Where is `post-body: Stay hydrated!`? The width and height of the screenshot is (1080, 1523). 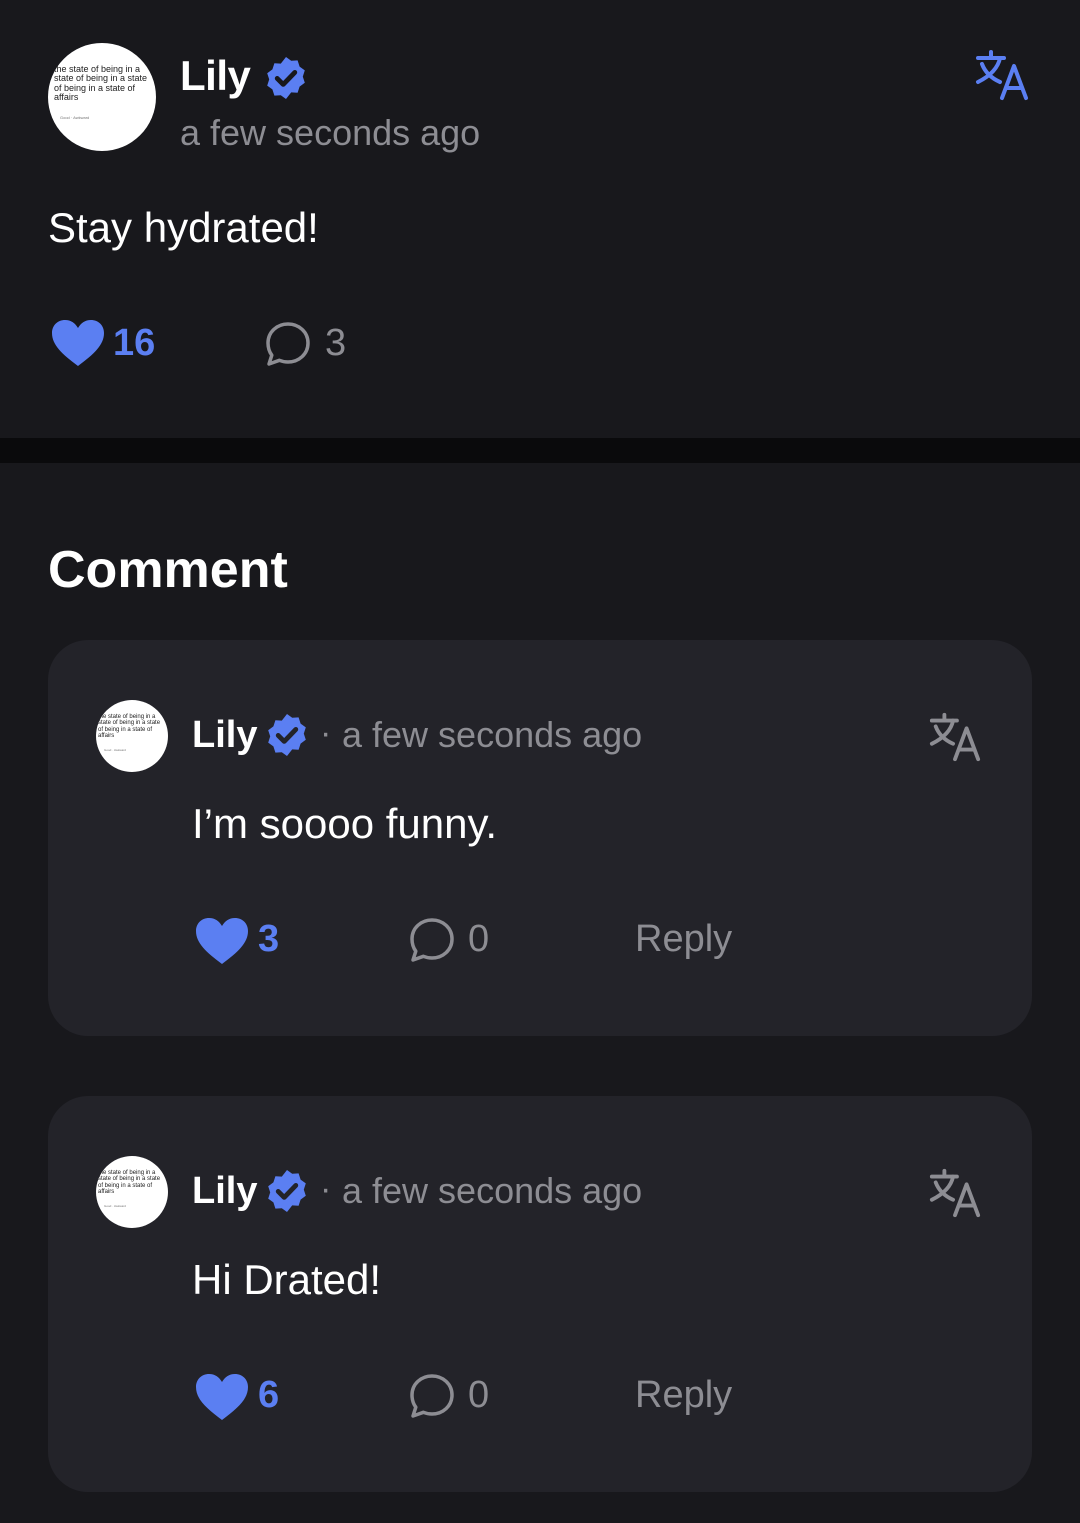 post-body: Stay hydrated! is located at coordinates (183, 227).